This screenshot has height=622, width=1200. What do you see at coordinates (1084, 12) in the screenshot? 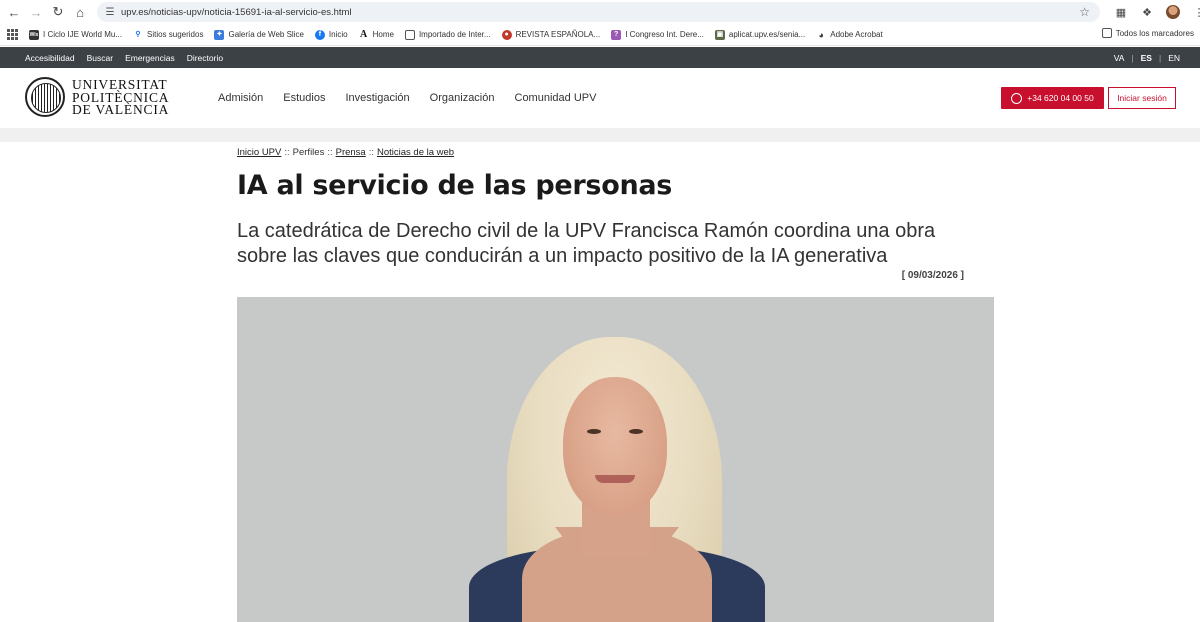
I see `bookmark-star-icon: ☆` at bounding box center [1084, 12].